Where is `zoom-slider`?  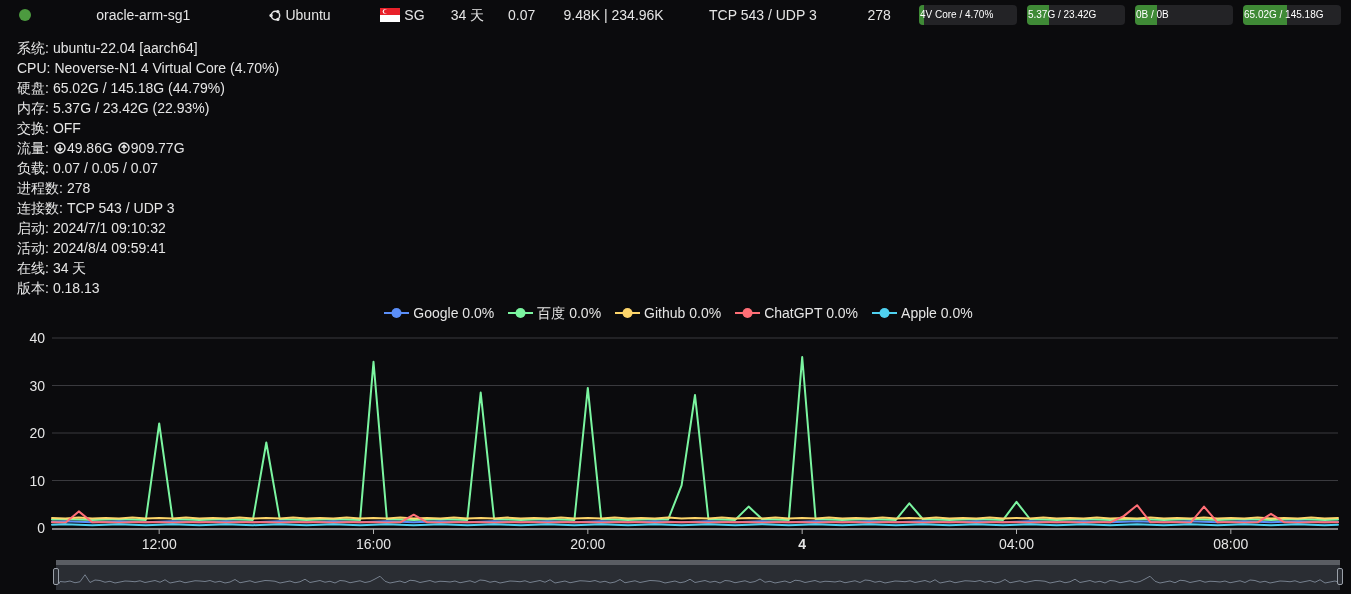
zoom-slider is located at coordinates (698, 575).